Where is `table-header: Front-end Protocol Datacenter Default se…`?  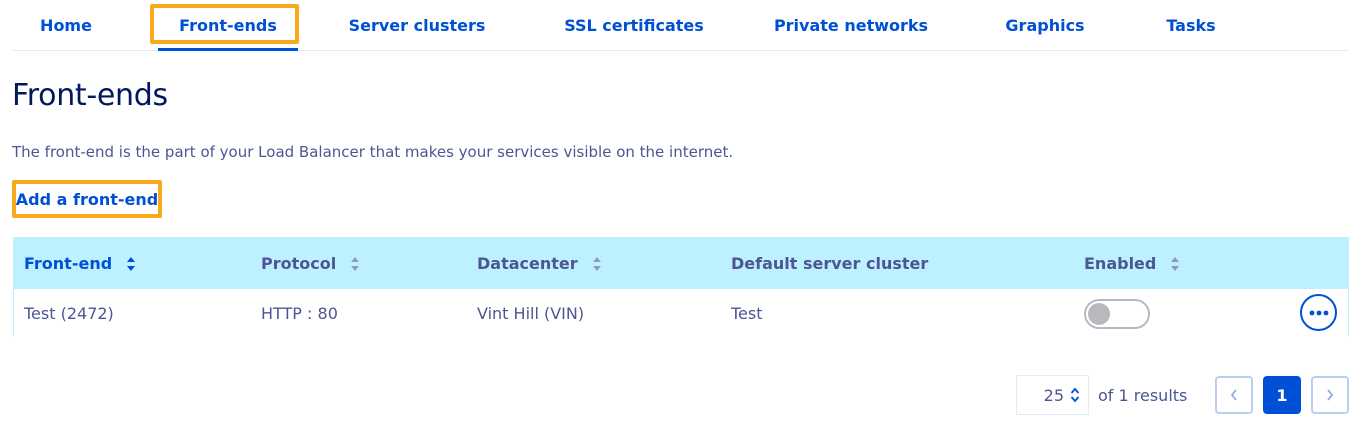
table-header: Front-end Protocol Datacenter Default se… is located at coordinates (681, 263).